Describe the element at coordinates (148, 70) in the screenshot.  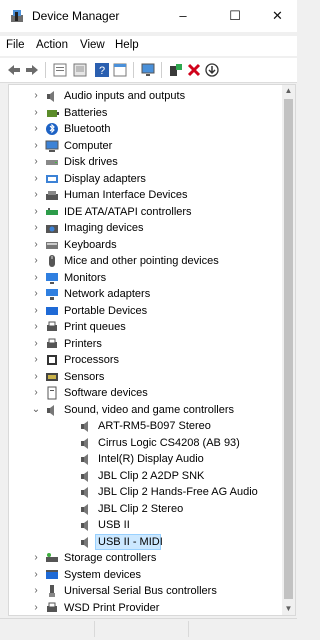
I see `monitor-icon` at that location.